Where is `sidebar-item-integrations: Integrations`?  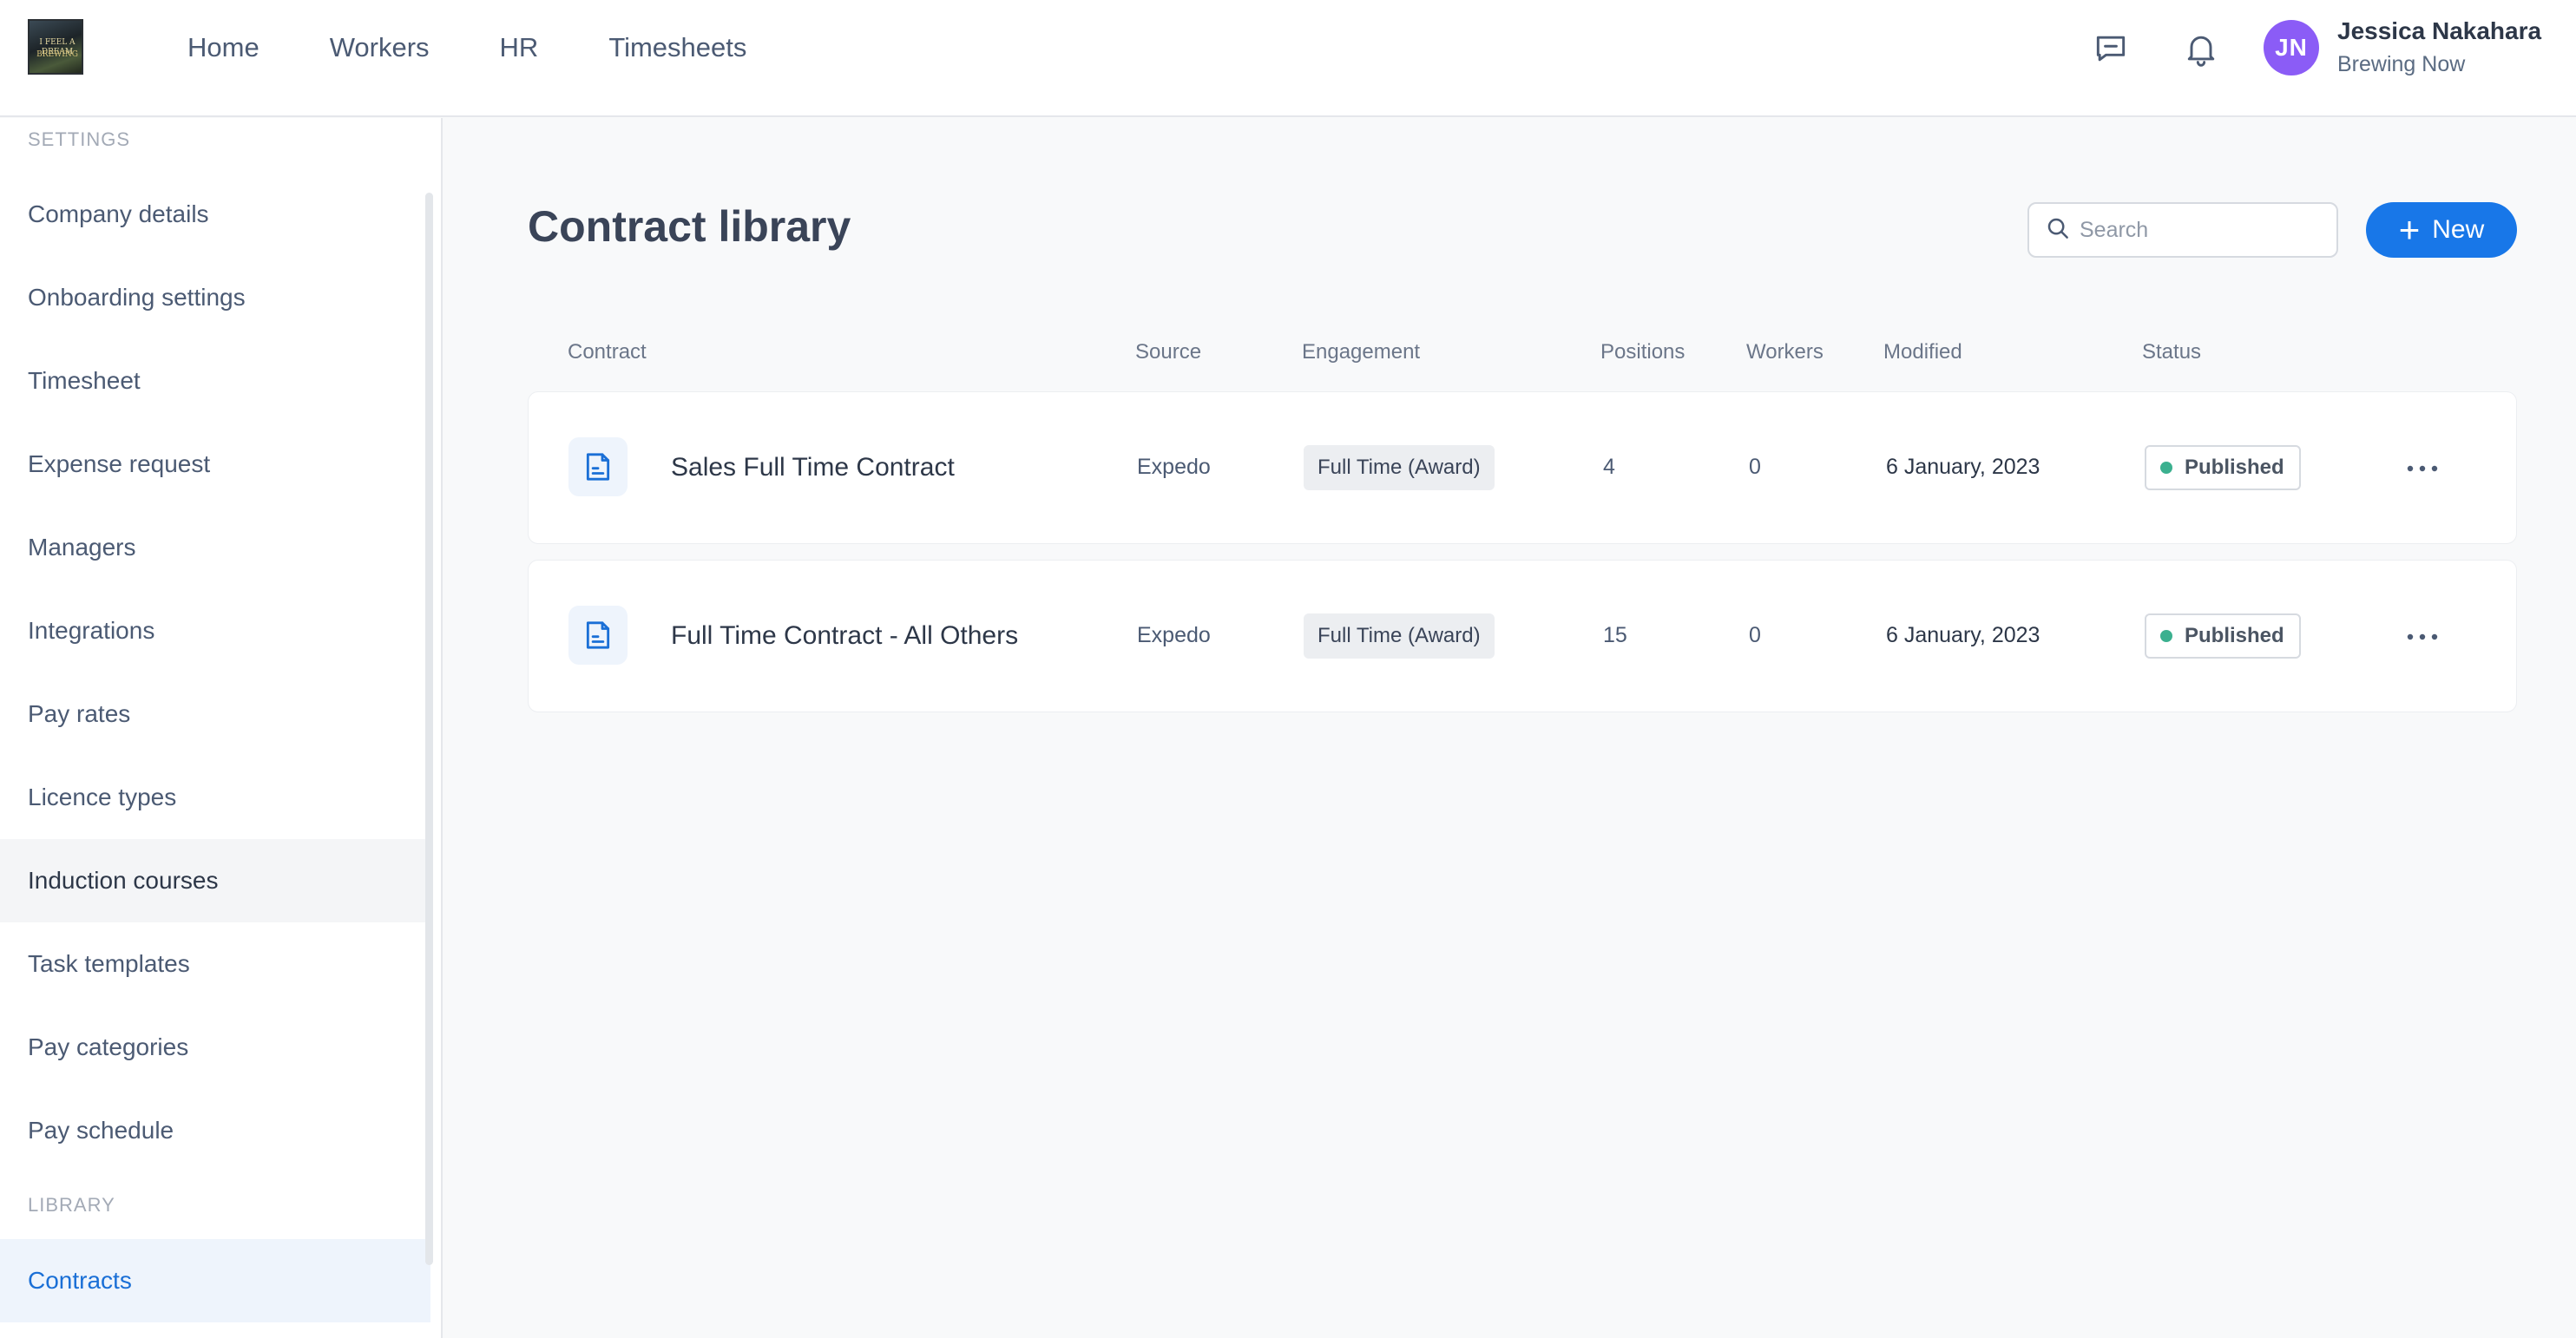 sidebar-item-integrations: Integrations is located at coordinates (215, 630).